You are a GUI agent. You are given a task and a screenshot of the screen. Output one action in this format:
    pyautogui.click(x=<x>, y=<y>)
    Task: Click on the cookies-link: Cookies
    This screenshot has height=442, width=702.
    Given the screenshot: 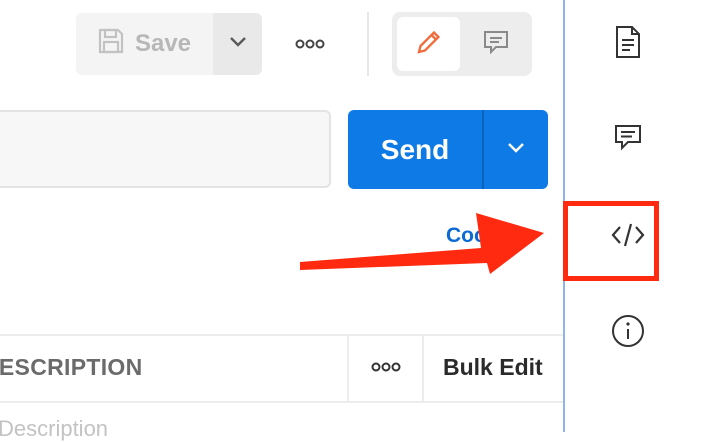 What is the action you would take?
    pyautogui.click(x=487, y=236)
    